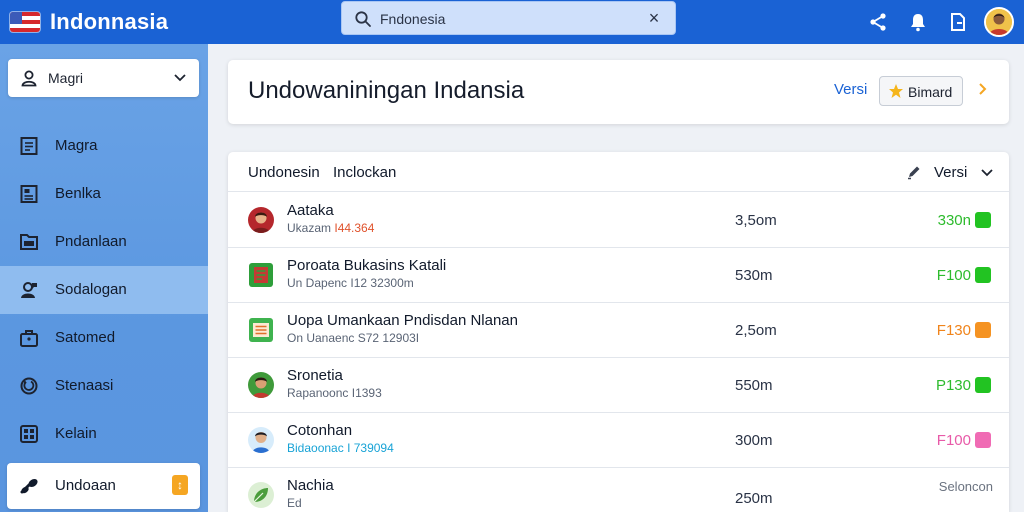 The image size is (1024, 512). I want to click on item-subtitle: Ed, so click(294, 503).